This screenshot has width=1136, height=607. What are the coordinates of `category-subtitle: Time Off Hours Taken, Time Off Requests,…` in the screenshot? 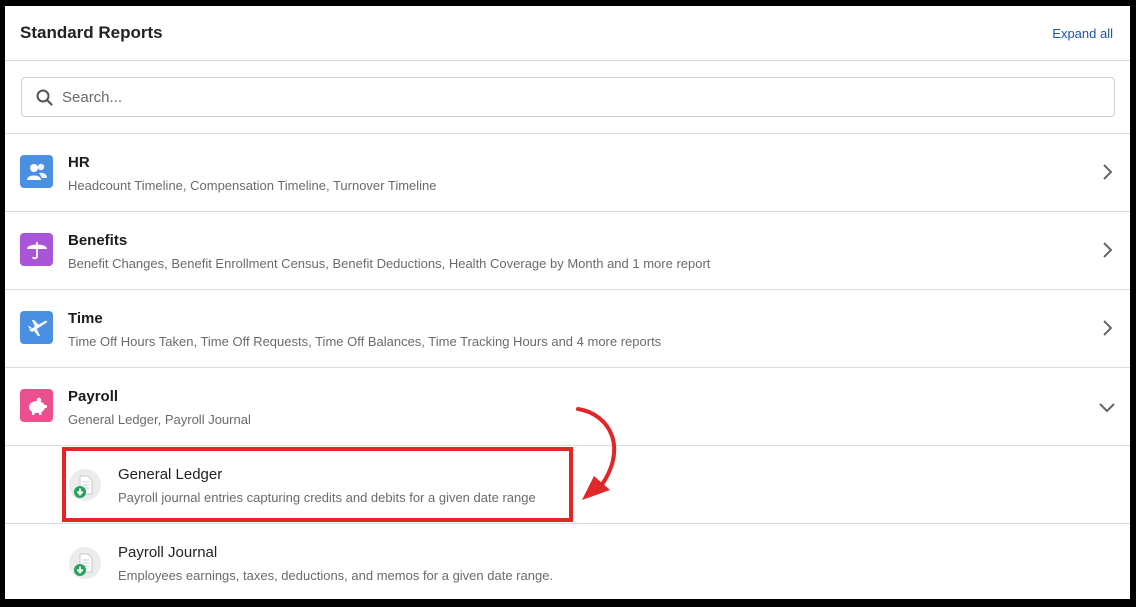 It's located at (365, 341).